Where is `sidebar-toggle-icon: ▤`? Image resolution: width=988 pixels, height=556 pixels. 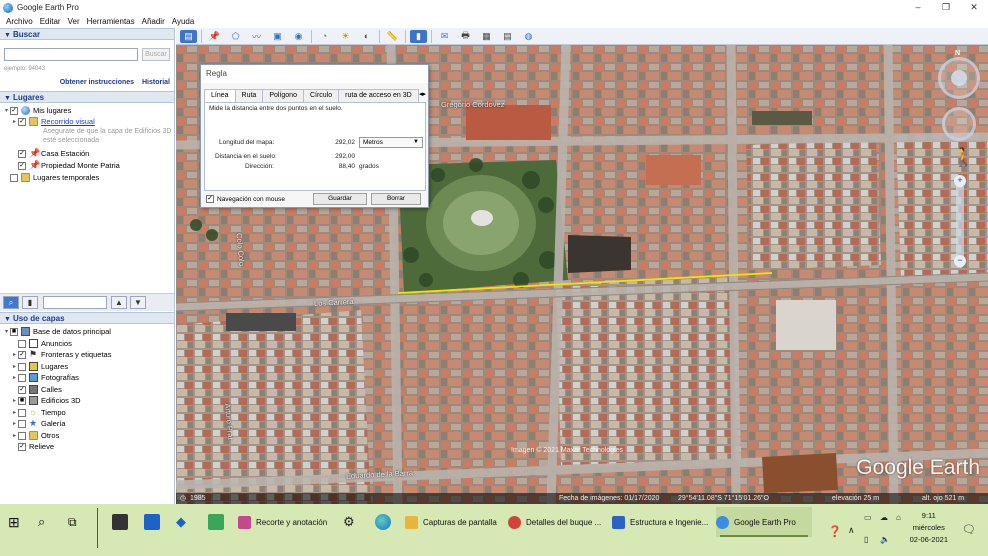
sidebar-toggle-icon: ▤ is located at coordinates (188, 36).